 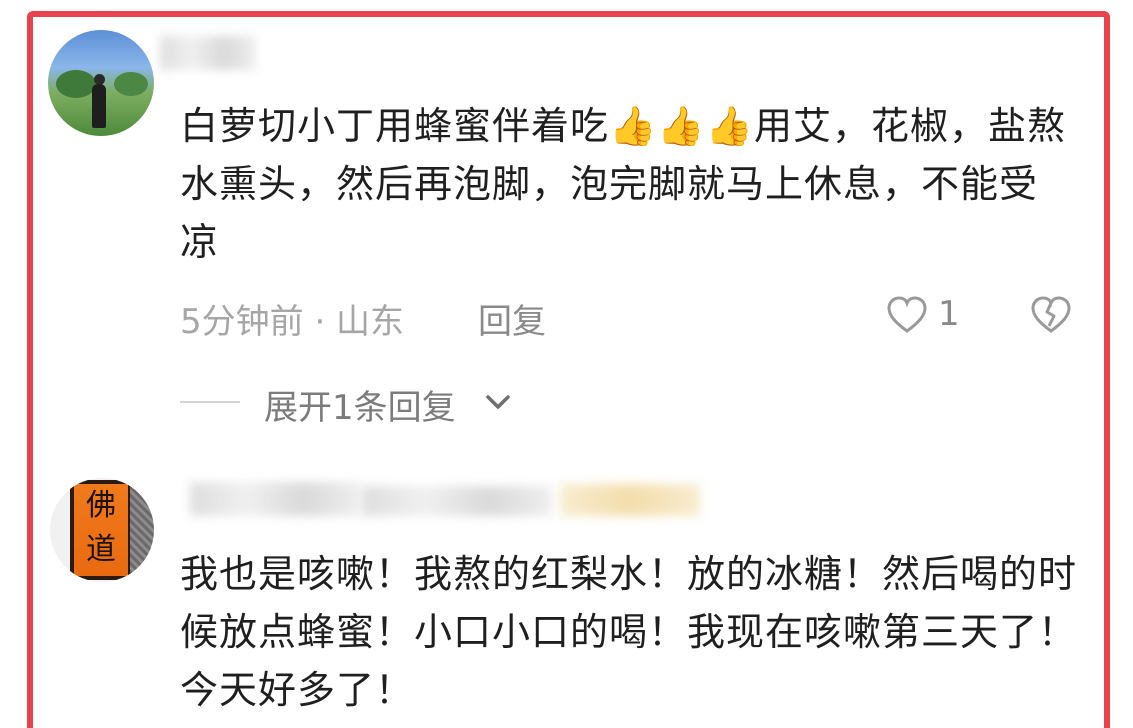 I want to click on reply-button: 回复, so click(x=512, y=318).